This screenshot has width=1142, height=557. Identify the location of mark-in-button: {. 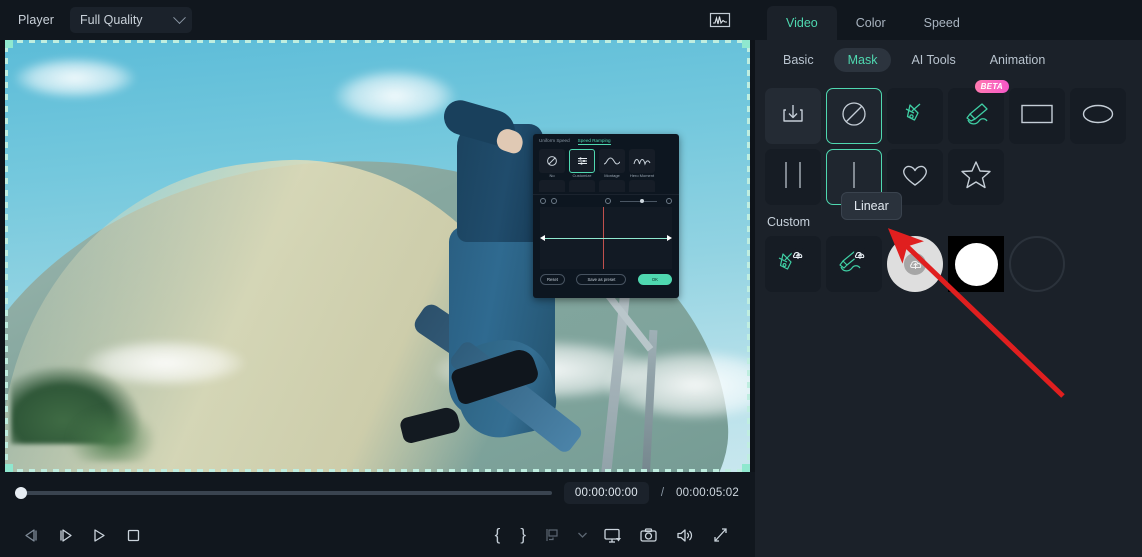
(498, 535).